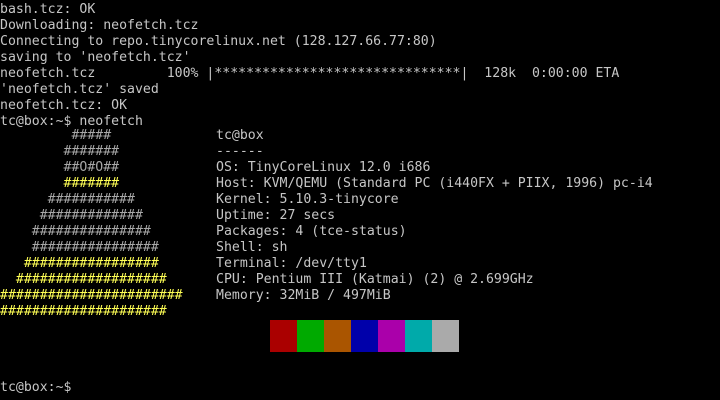  I want to click on info-row-cpu: CPU: Pentium III (Katmai) (2) @ 2.699GHz, so click(375, 279).